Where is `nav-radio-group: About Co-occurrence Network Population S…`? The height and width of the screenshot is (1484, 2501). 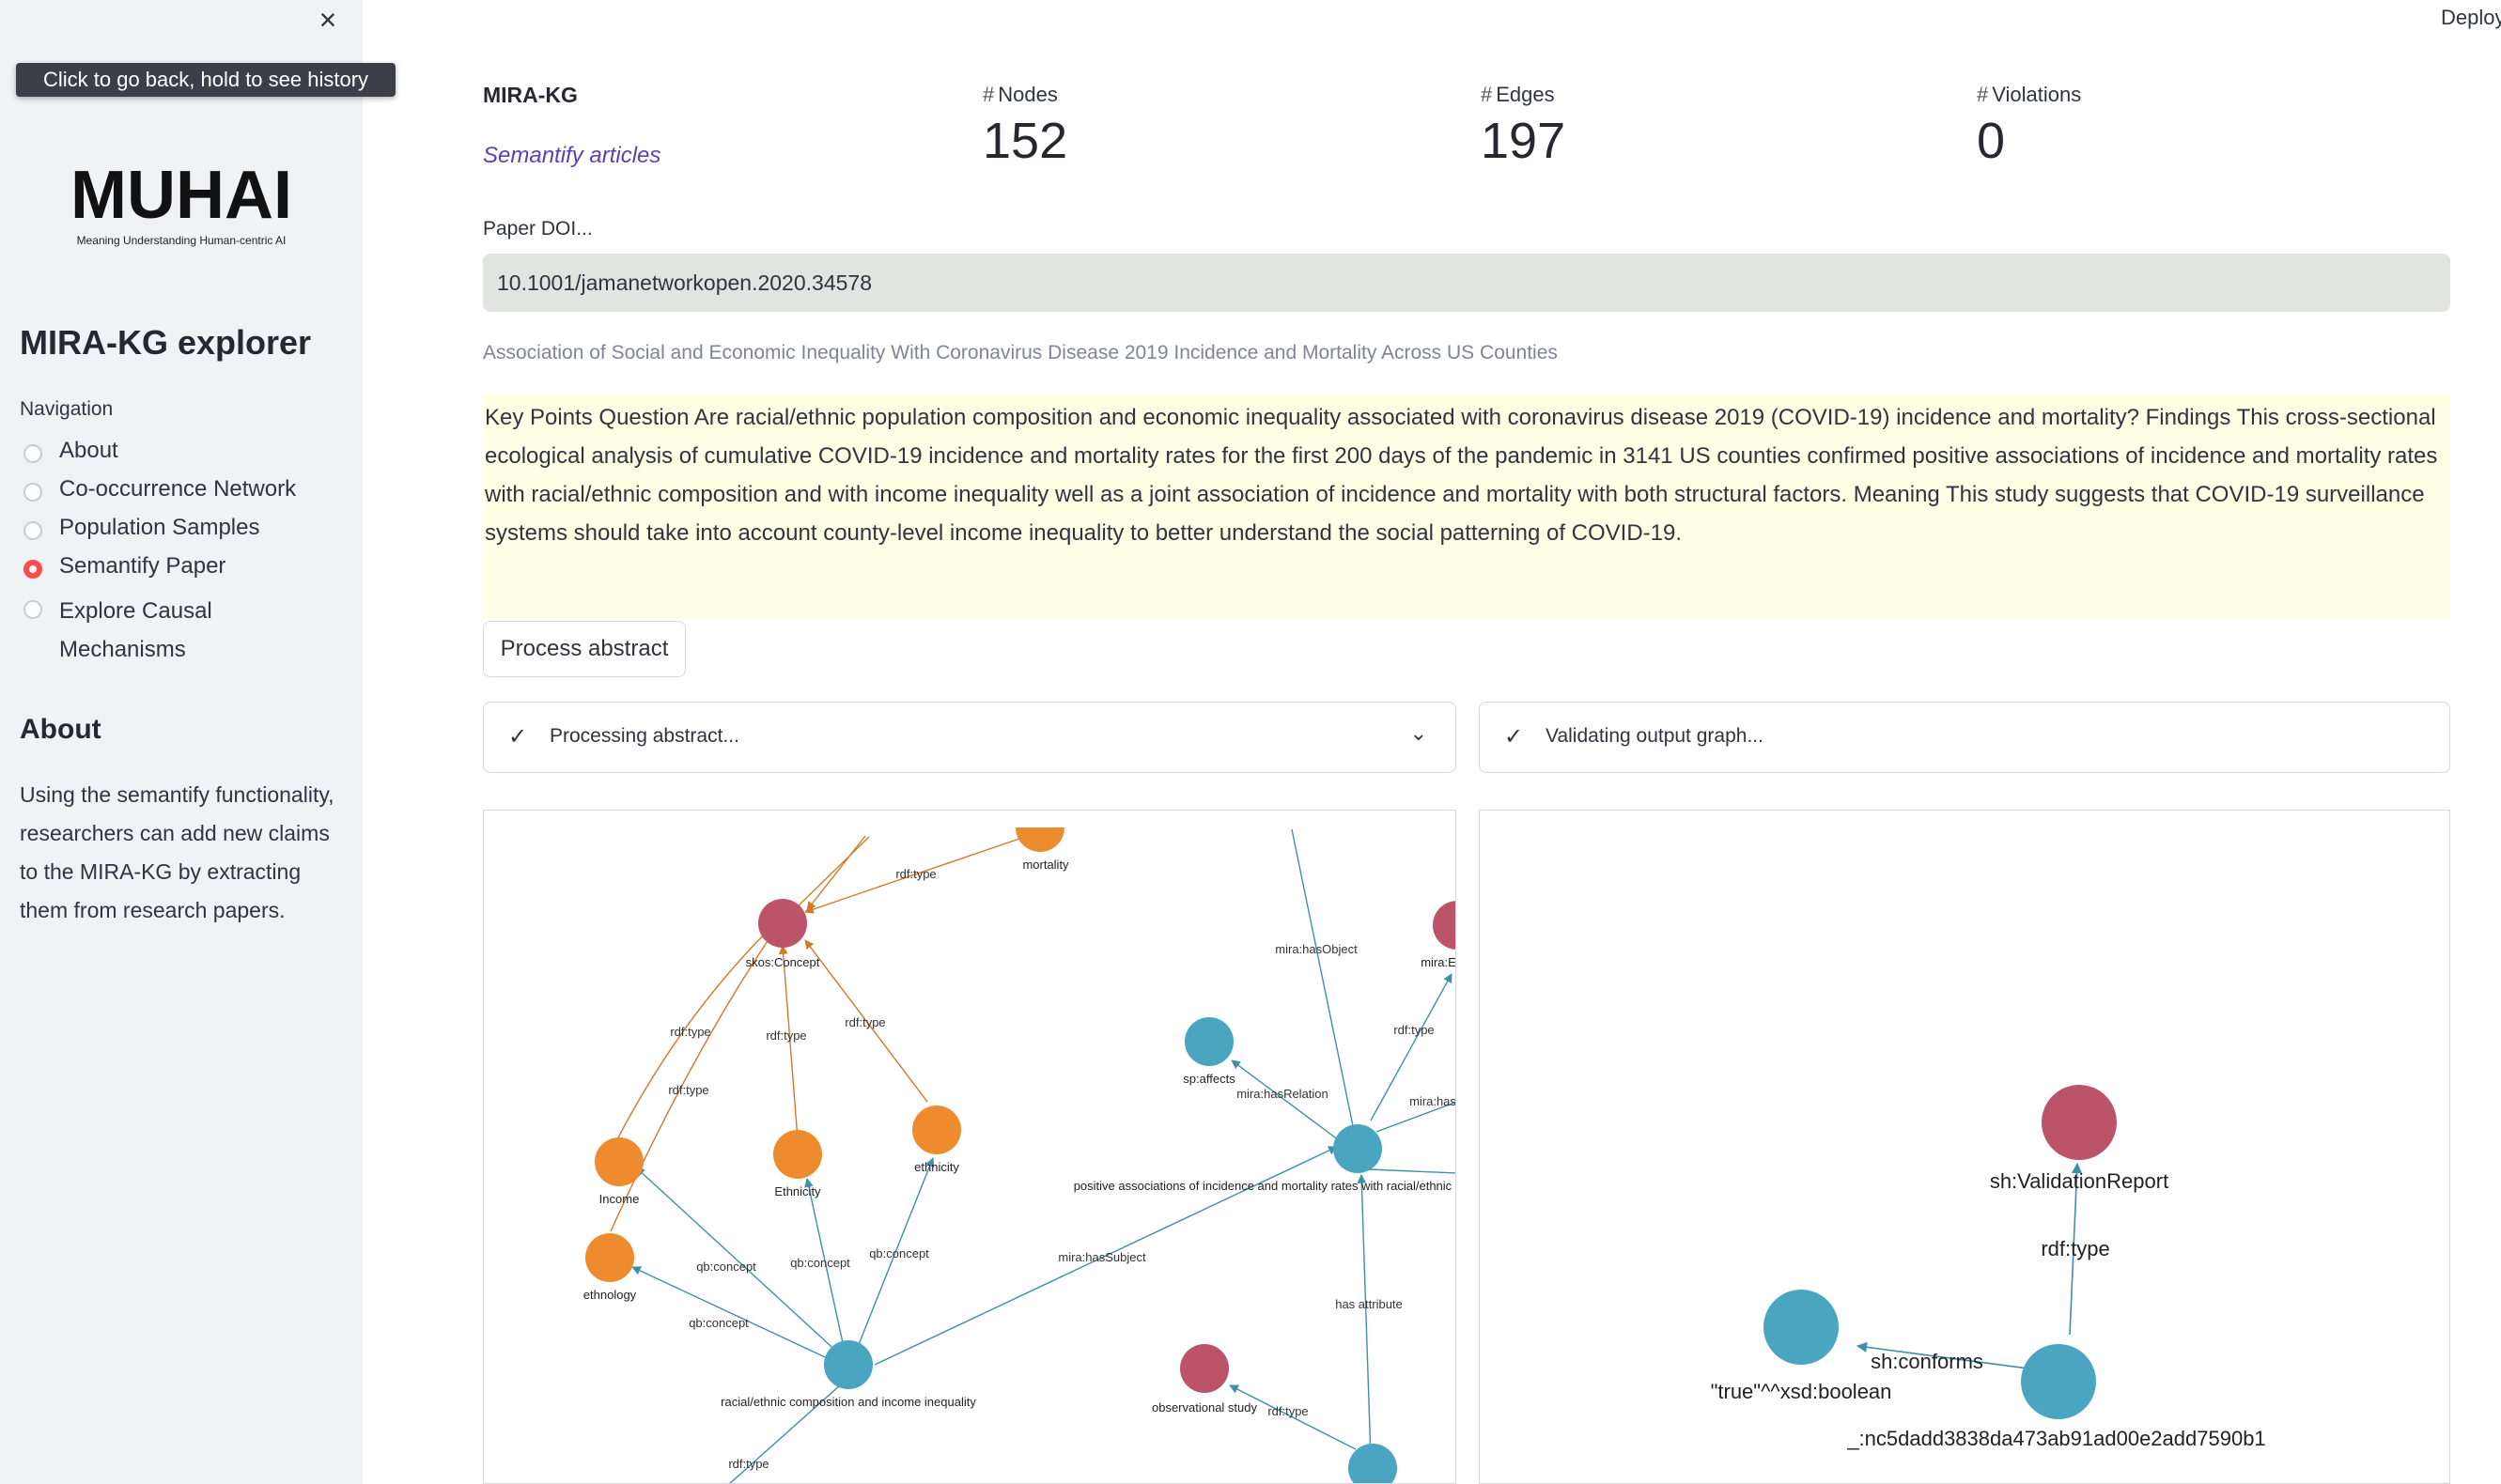 nav-radio-group: About Co-occurrence Network Population S… is located at coordinates (179, 553).